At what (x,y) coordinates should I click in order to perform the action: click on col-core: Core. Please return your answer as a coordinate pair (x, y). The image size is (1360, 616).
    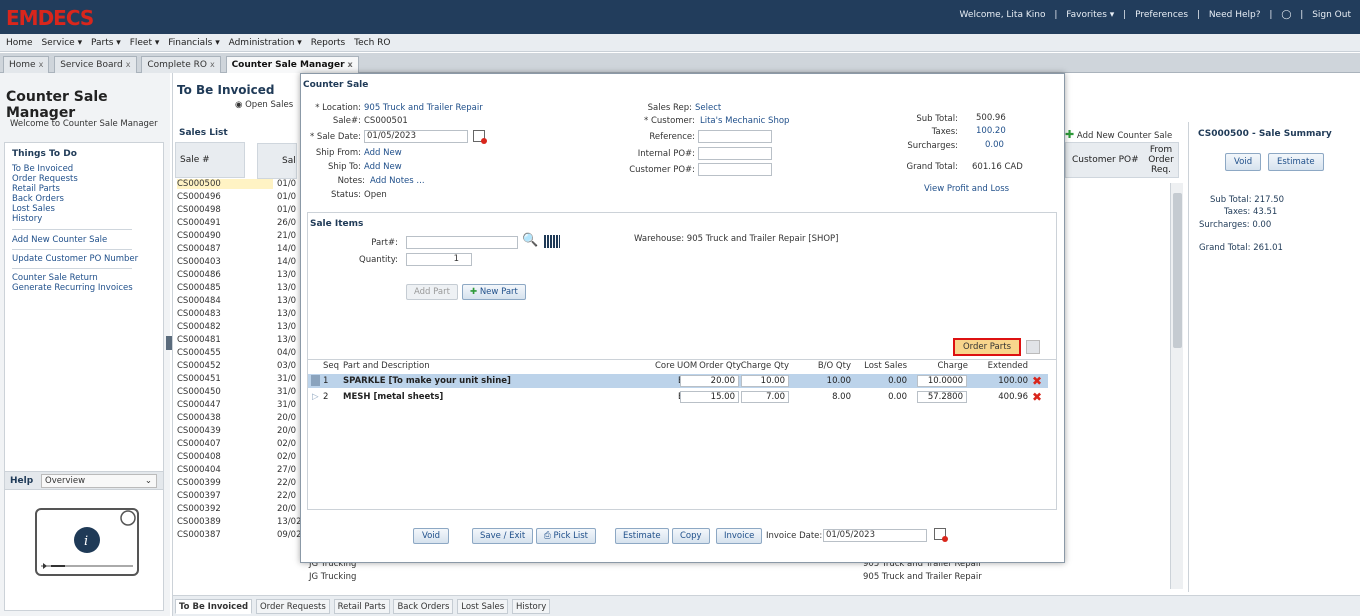
    Looking at the image, I should click on (665, 366).